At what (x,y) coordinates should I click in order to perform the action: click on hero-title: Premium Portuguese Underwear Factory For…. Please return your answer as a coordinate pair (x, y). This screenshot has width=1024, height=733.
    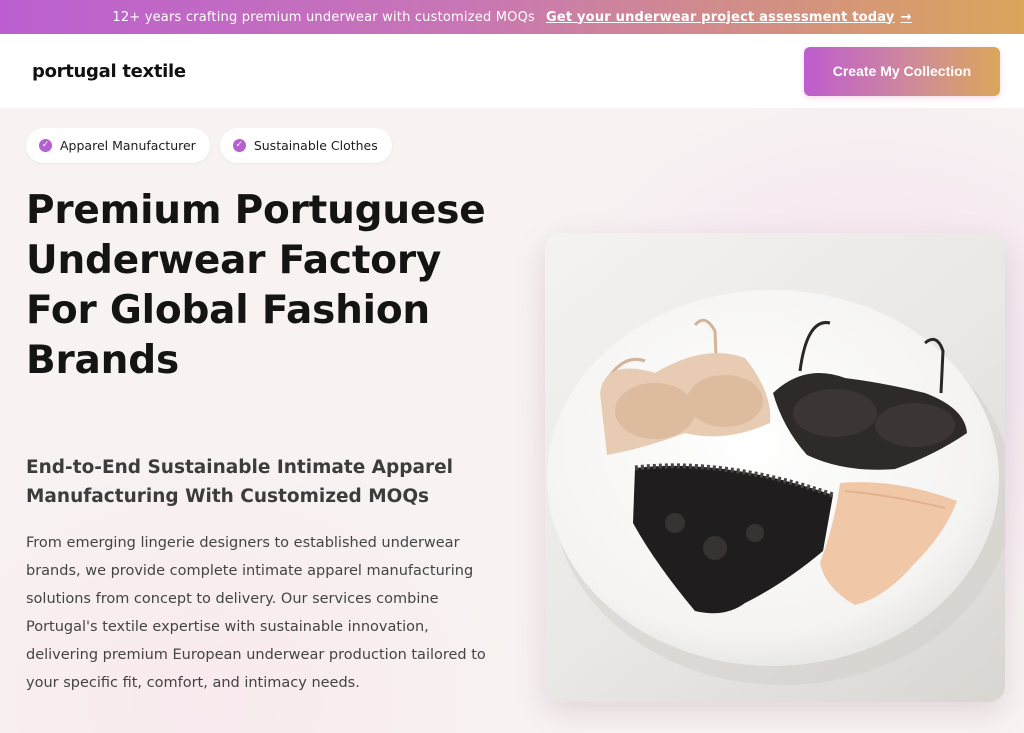
    Looking at the image, I should click on (256, 285).